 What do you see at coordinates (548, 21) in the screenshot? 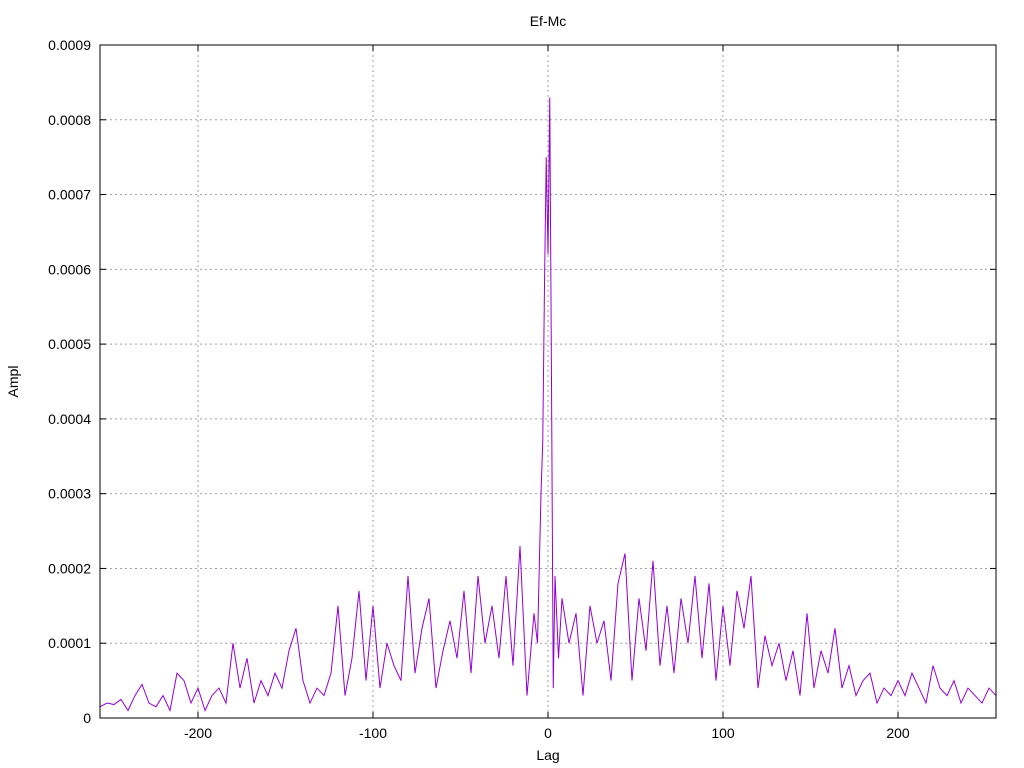
I see `chart-title: Ef-Mc` at bounding box center [548, 21].